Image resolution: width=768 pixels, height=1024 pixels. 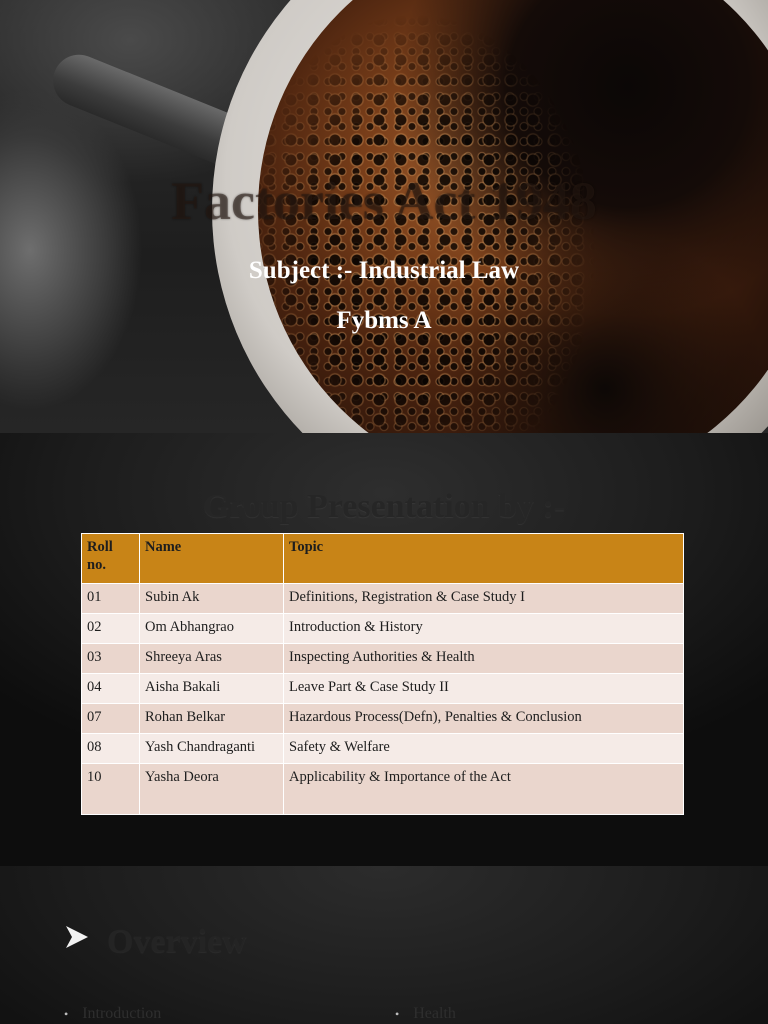 What do you see at coordinates (122, 1013) in the screenshot?
I see `bullet-text: Introduction` at bounding box center [122, 1013].